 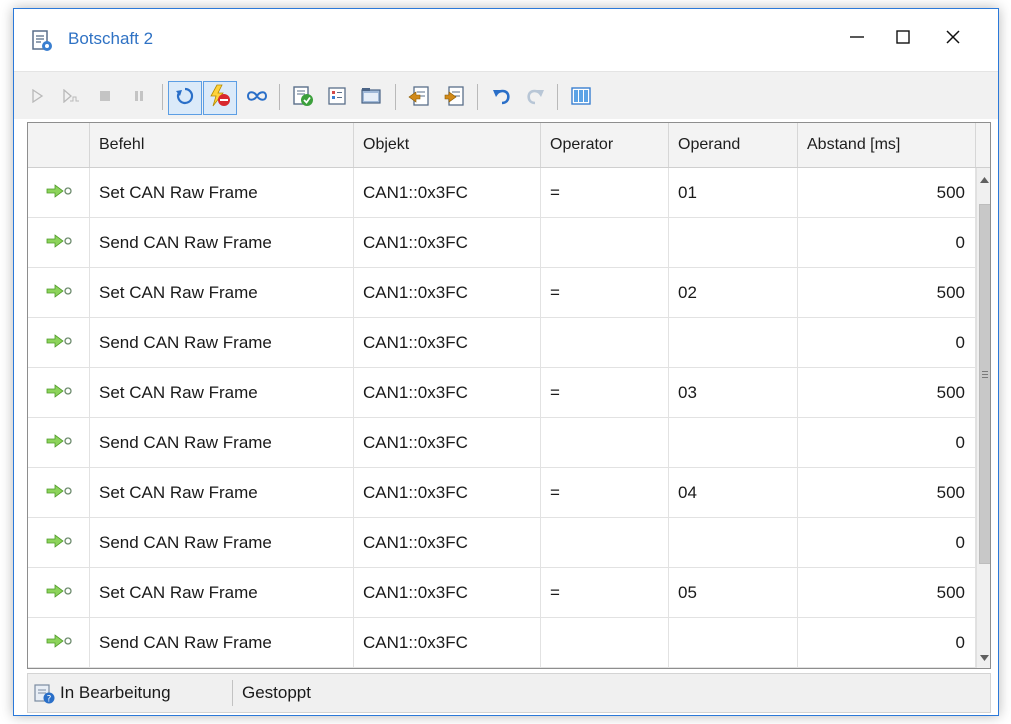 I want to click on pause-icon, so click(x=139, y=98).